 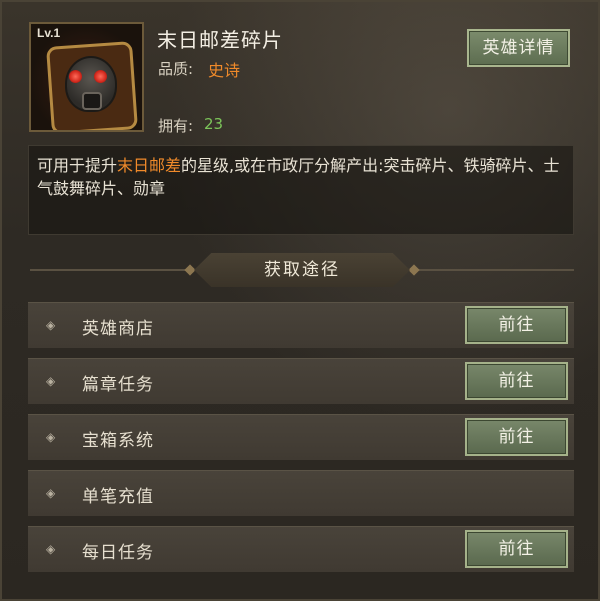 I want to click on level-badge: Lv.1, so click(x=49, y=33).